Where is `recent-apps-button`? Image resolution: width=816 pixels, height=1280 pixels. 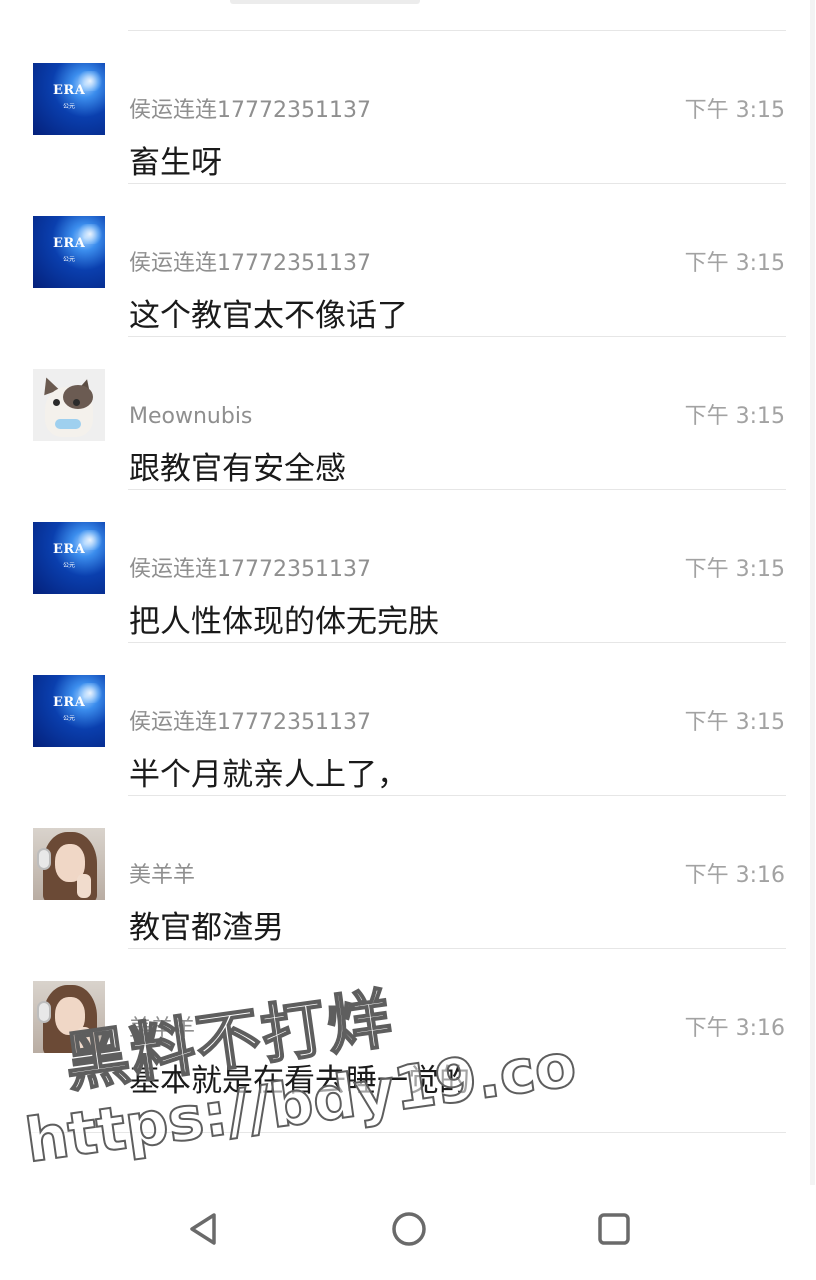 recent-apps-button is located at coordinates (614, 1229).